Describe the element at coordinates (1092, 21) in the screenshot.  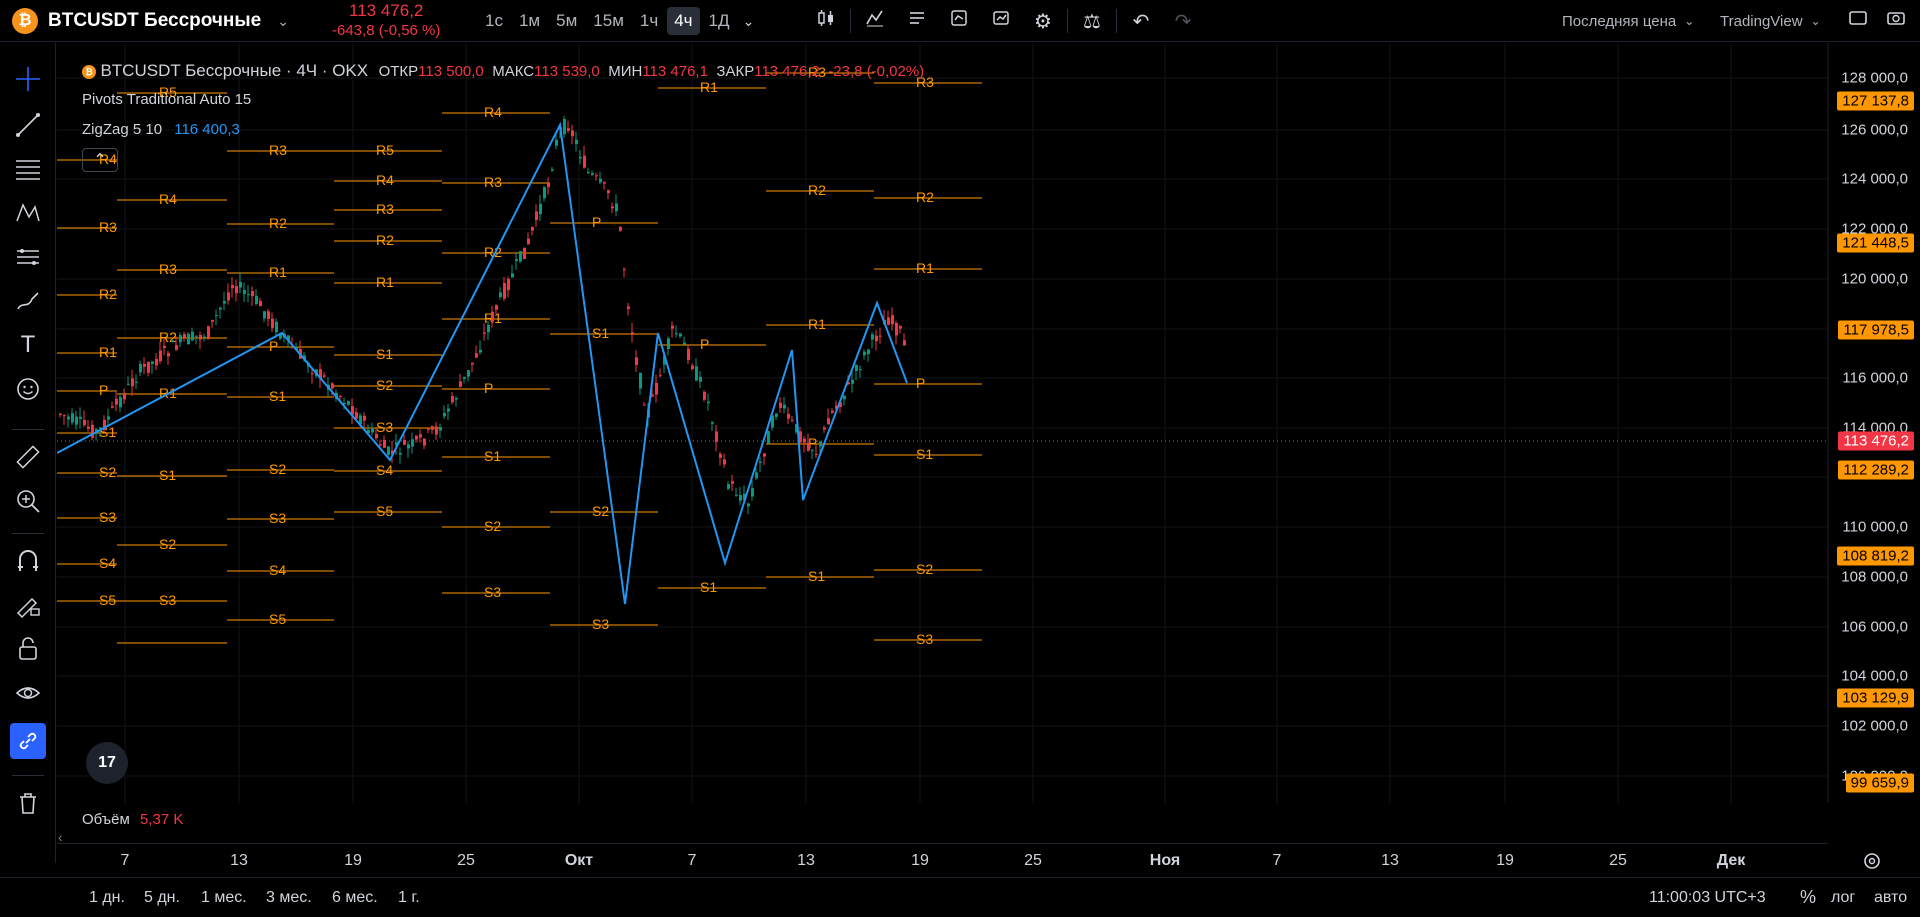
I see `compare-scales-icon: ⚖` at that location.